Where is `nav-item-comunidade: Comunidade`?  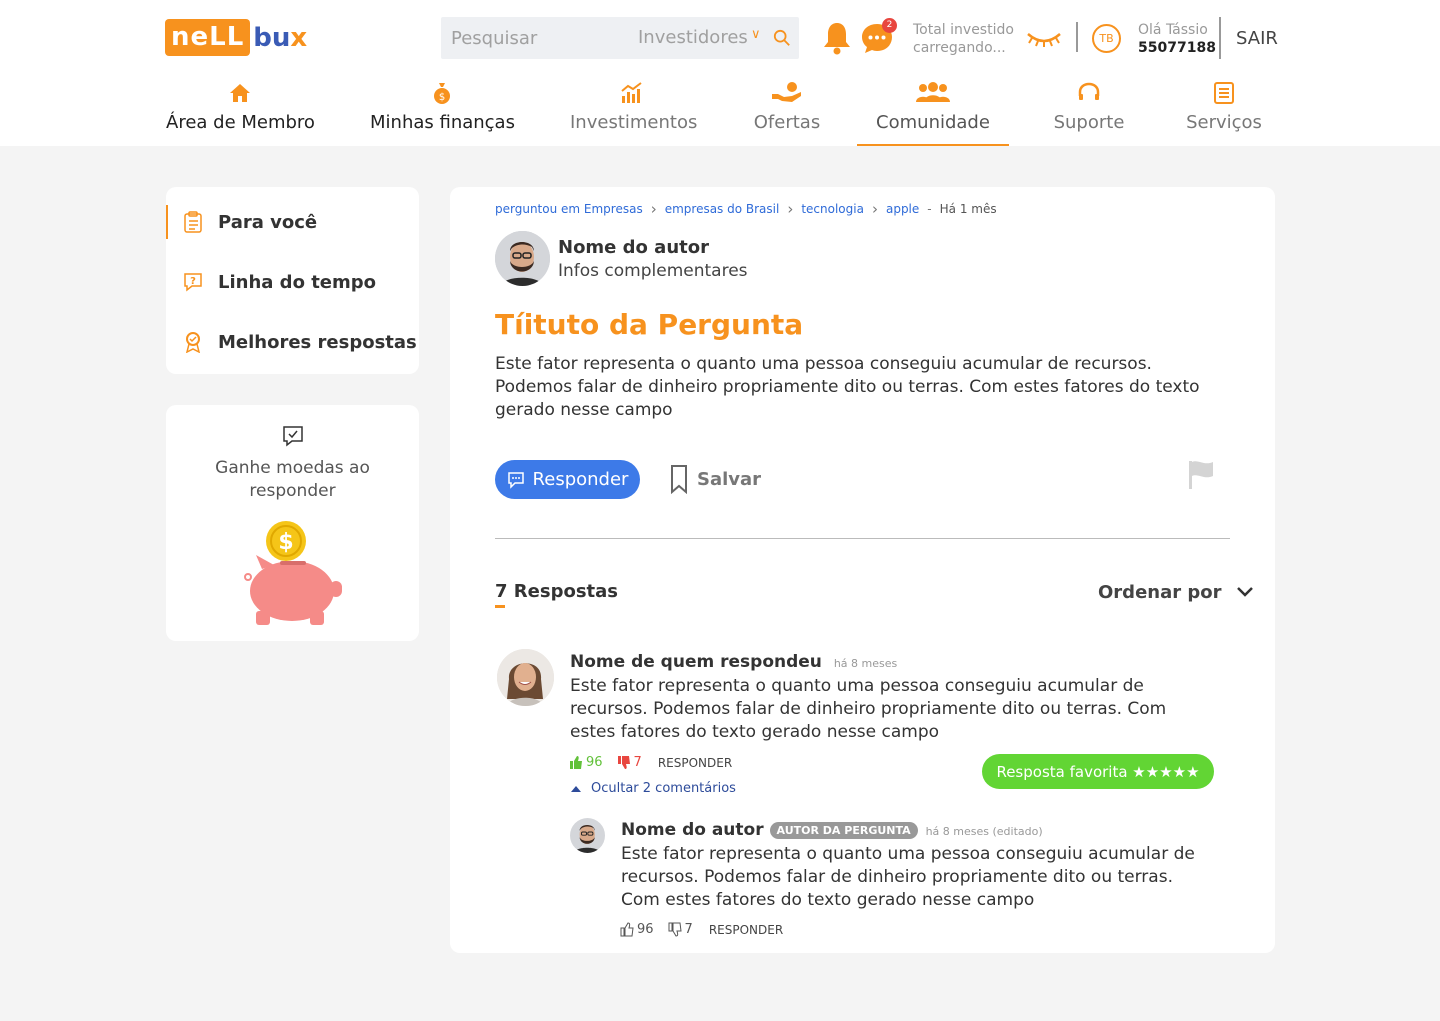 nav-item-comunidade: Comunidade is located at coordinates (933, 113).